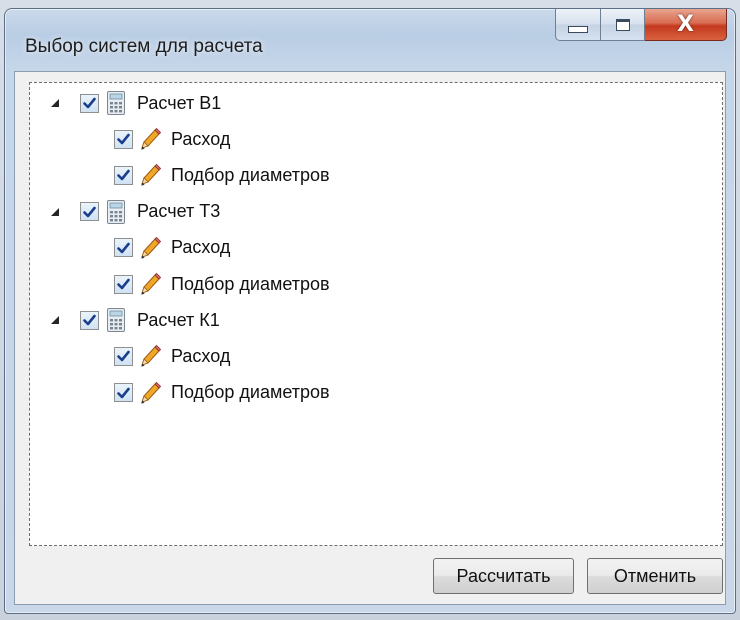  Describe the element at coordinates (578, 25) in the screenshot. I see `minimize-button` at that location.